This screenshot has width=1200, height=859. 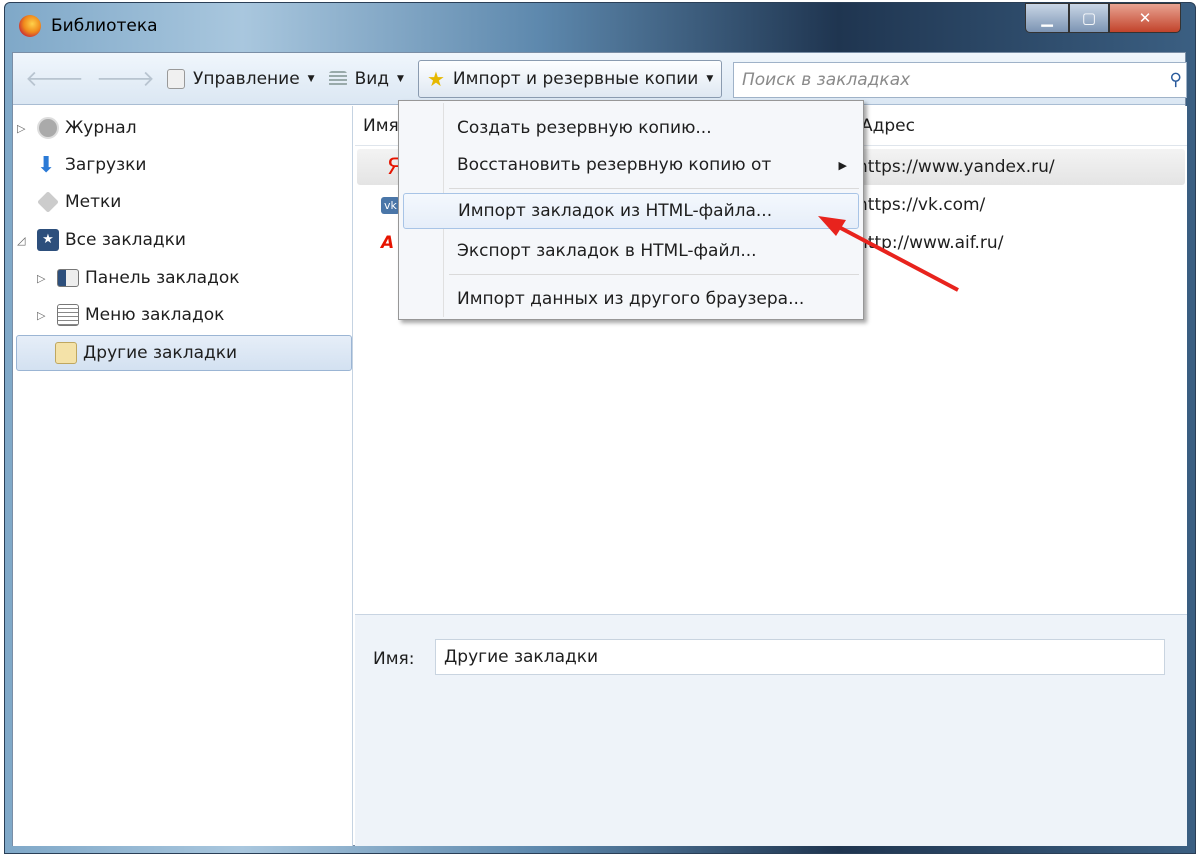 I want to click on star-icon: ★, so click(x=48, y=240).